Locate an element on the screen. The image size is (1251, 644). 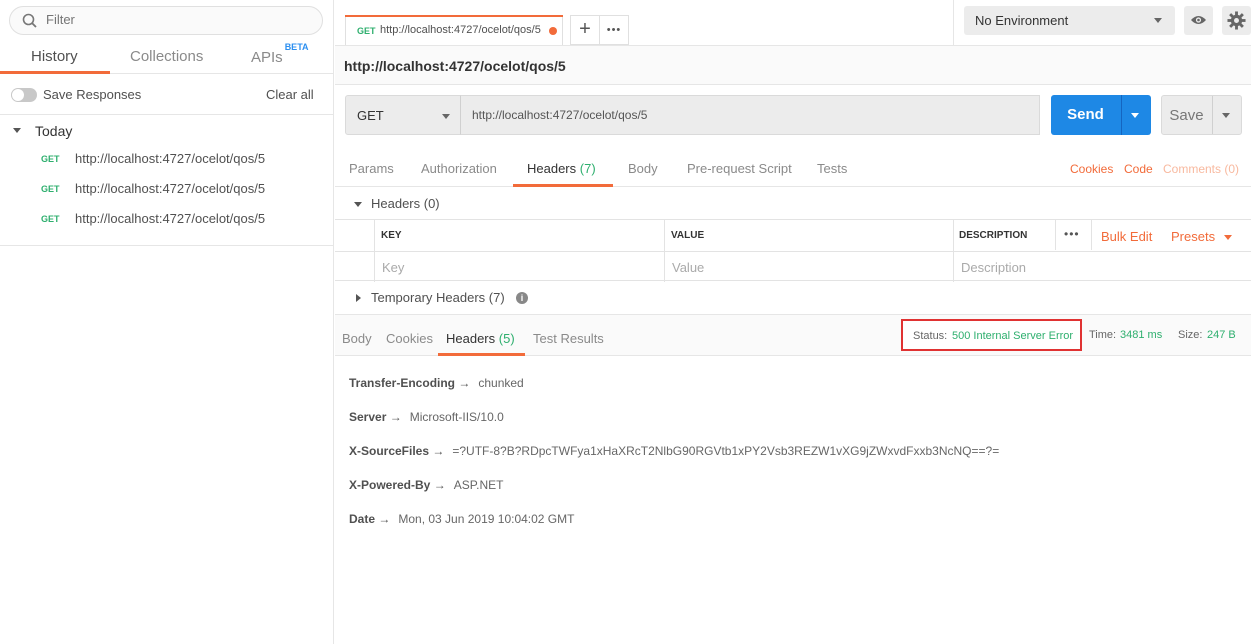
request-tab: GET http://localhost:4727/ocelot/qos/5 is located at coordinates (454, 30).